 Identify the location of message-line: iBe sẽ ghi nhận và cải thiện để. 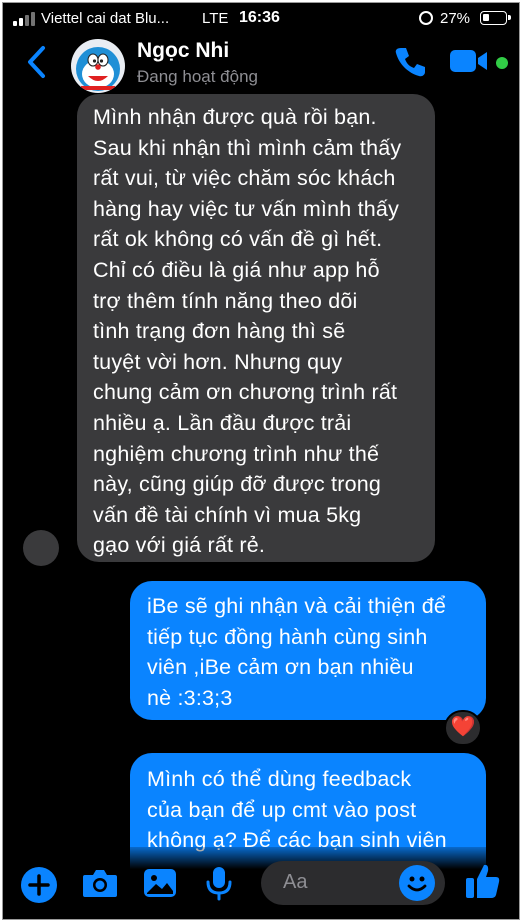
(297, 606).